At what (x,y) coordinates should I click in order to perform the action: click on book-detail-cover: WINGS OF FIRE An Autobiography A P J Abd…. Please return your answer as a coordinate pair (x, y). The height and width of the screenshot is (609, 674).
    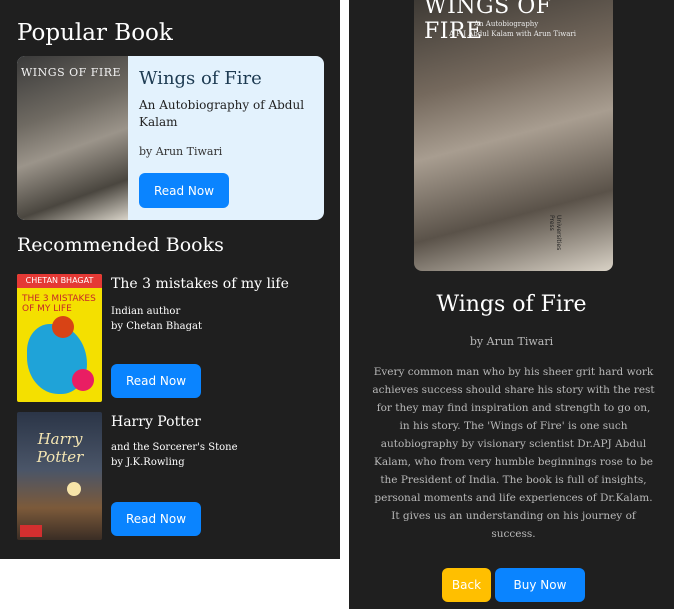
    Looking at the image, I should click on (513, 135).